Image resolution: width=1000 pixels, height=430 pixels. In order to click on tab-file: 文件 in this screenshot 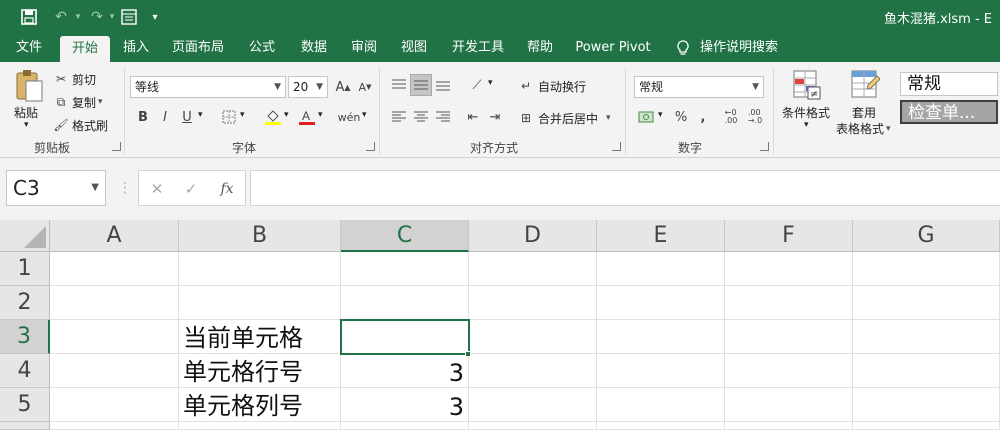, I will do `click(29, 48)`.